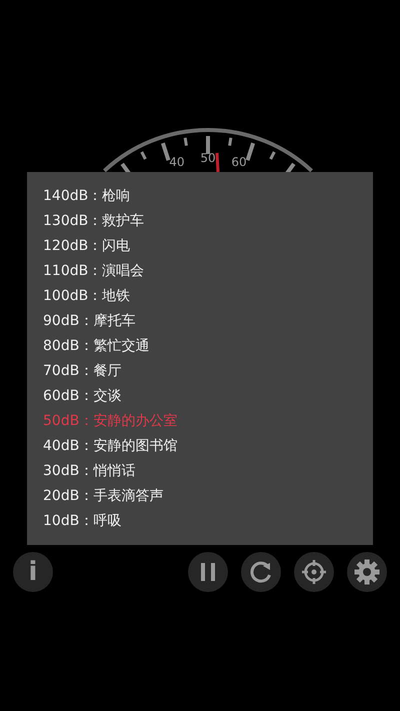  What do you see at coordinates (110, 421) in the screenshot?
I see `decibel-reference-item: 50dB：安静的办公室` at bounding box center [110, 421].